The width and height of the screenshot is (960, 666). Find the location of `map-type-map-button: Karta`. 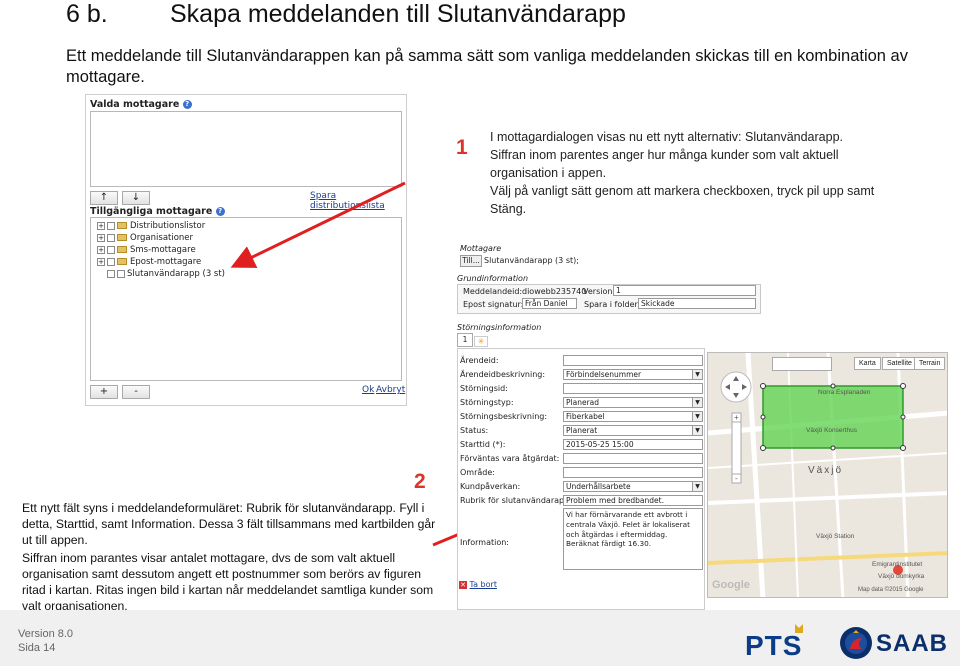

map-type-map-button: Karta is located at coordinates (867, 363).